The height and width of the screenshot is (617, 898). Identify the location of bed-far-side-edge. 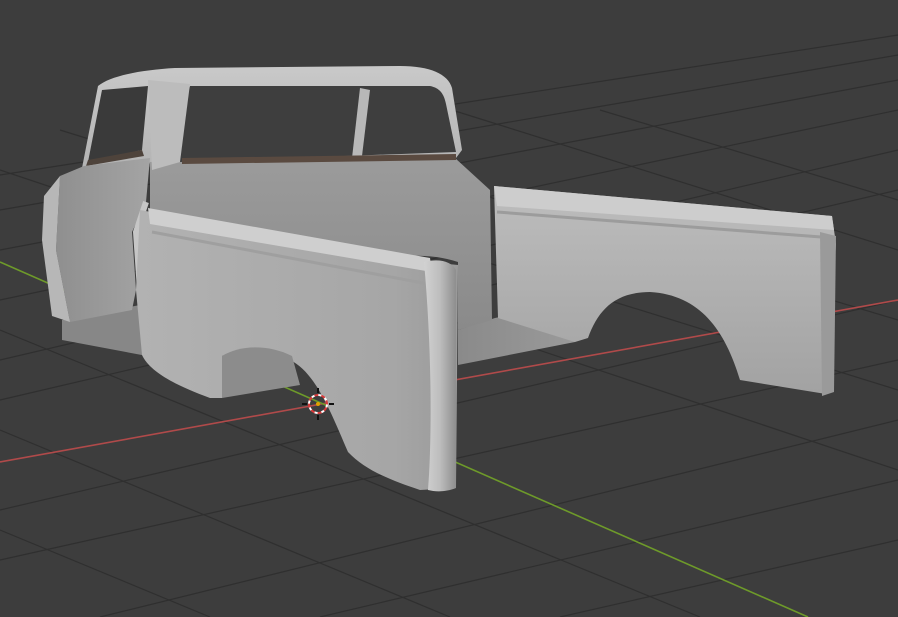
(828, 314).